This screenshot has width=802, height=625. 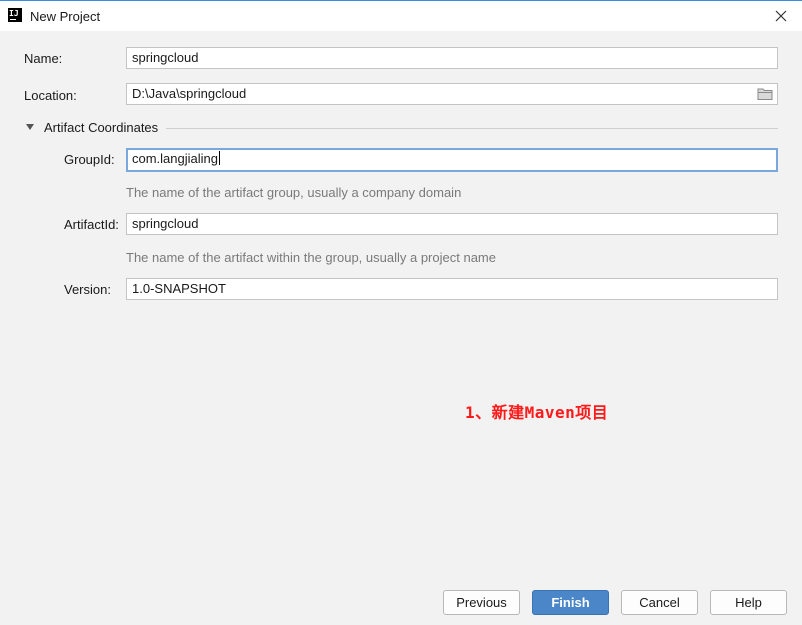 What do you see at coordinates (748, 602) in the screenshot?
I see `help-button: Help` at bounding box center [748, 602].